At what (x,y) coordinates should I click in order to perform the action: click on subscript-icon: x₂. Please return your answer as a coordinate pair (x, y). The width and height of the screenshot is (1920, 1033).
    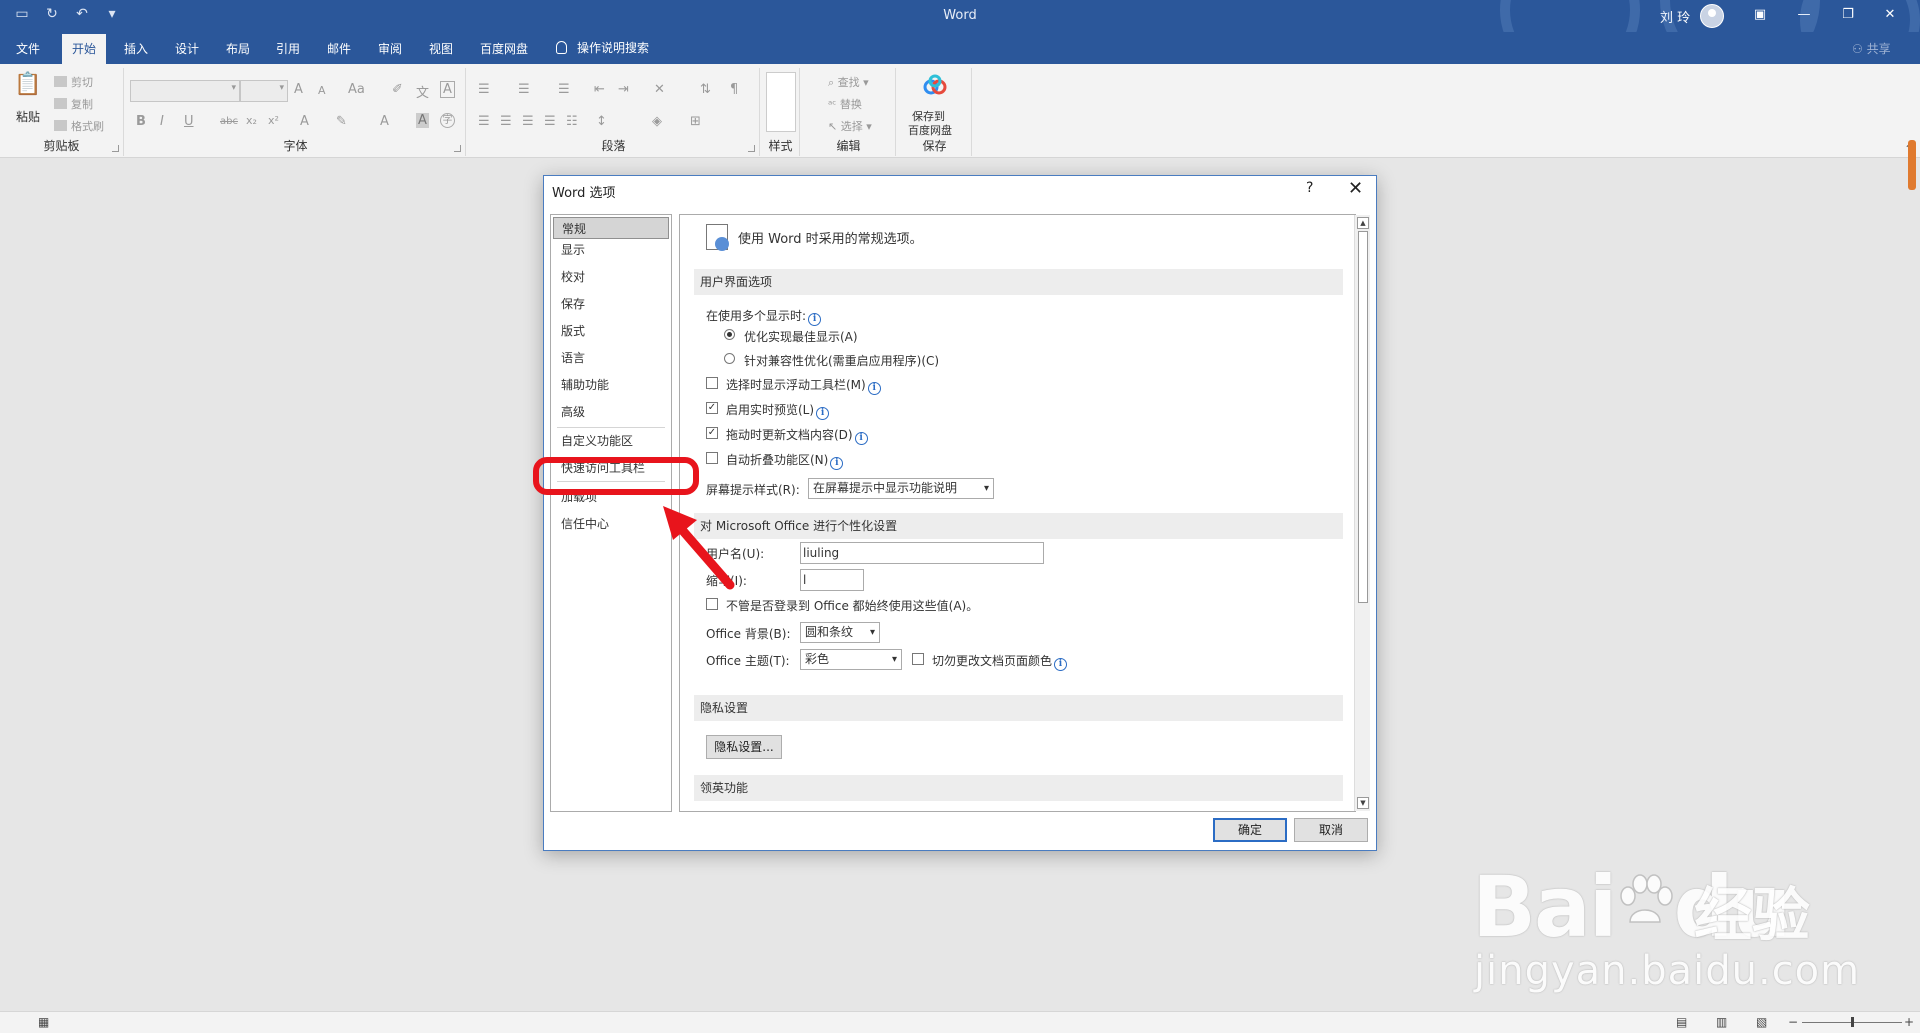
    Looking at the image, I should click on (251, 120).